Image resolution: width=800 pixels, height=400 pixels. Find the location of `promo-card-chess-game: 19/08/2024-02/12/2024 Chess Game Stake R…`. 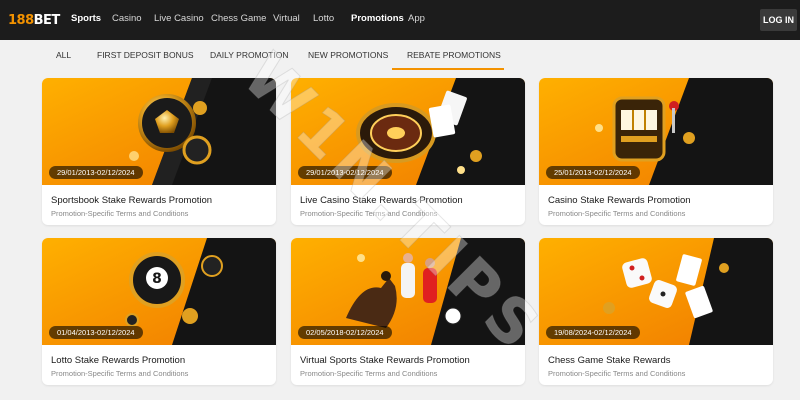

promo-card-chess-game: 19/08/2024-02/12/2024 Chess Game Stake R… is located at coordinates (656, 311).